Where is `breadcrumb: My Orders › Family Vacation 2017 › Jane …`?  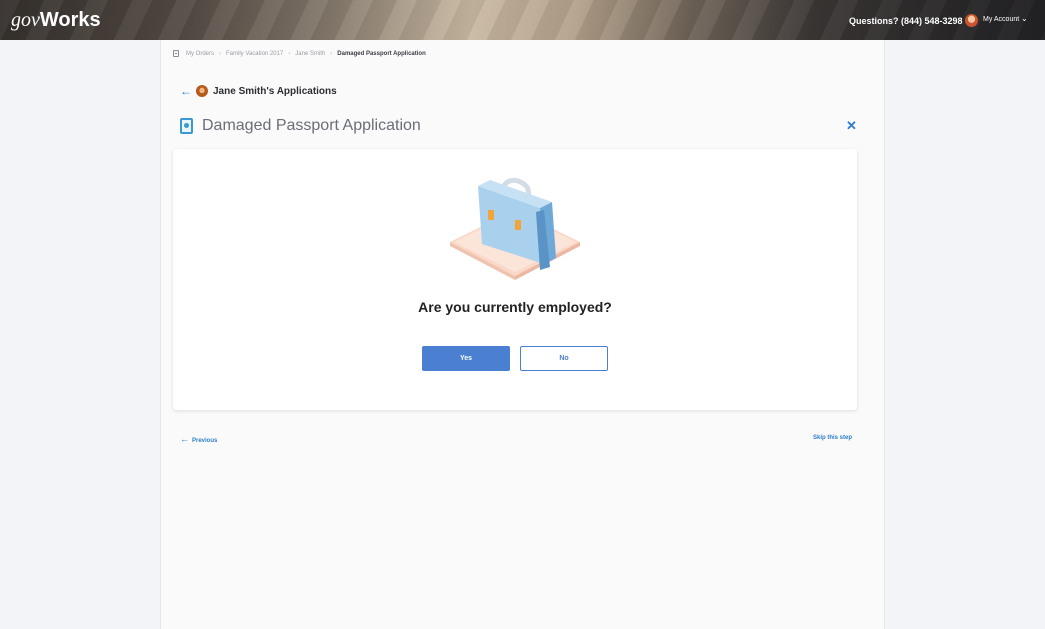
breadcrumb: My Orders › Family Vacation 2017 › Jane … is located at coordinates (299, 53).